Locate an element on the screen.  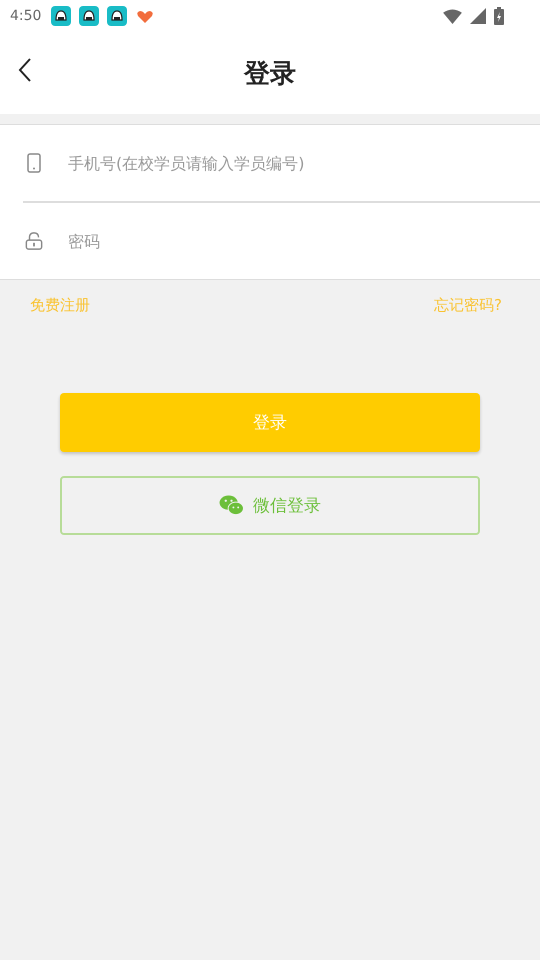
forgot-password-link: 忘记密码? is located at coordinates (468, 305).